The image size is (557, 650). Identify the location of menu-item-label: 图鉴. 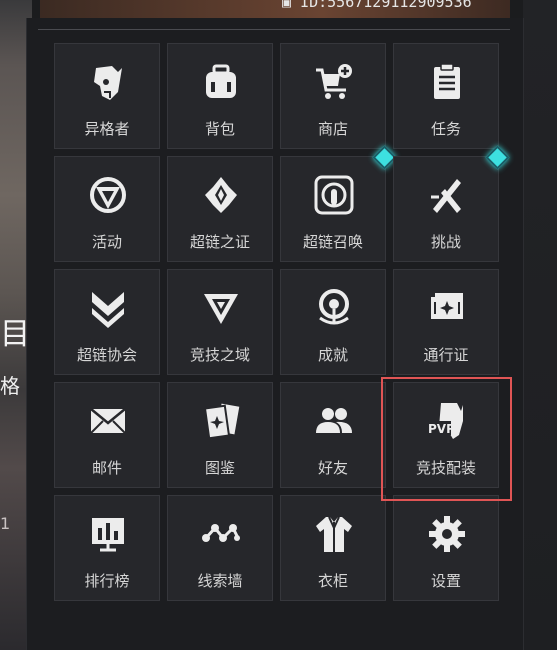
(219, 468).